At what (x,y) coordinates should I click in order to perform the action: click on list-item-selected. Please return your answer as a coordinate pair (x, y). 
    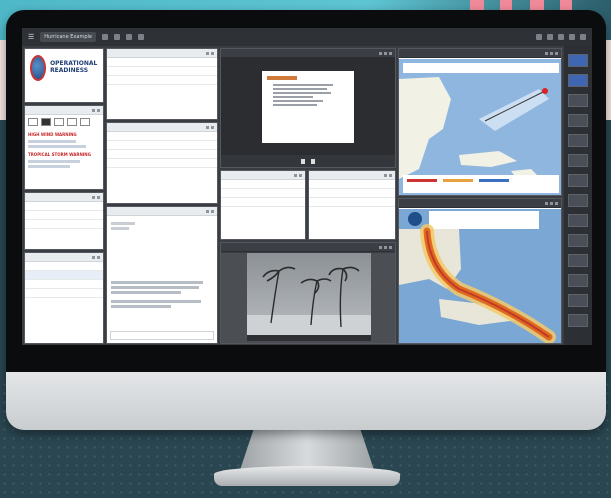
    Looking at the image, I should click on (64, 275).